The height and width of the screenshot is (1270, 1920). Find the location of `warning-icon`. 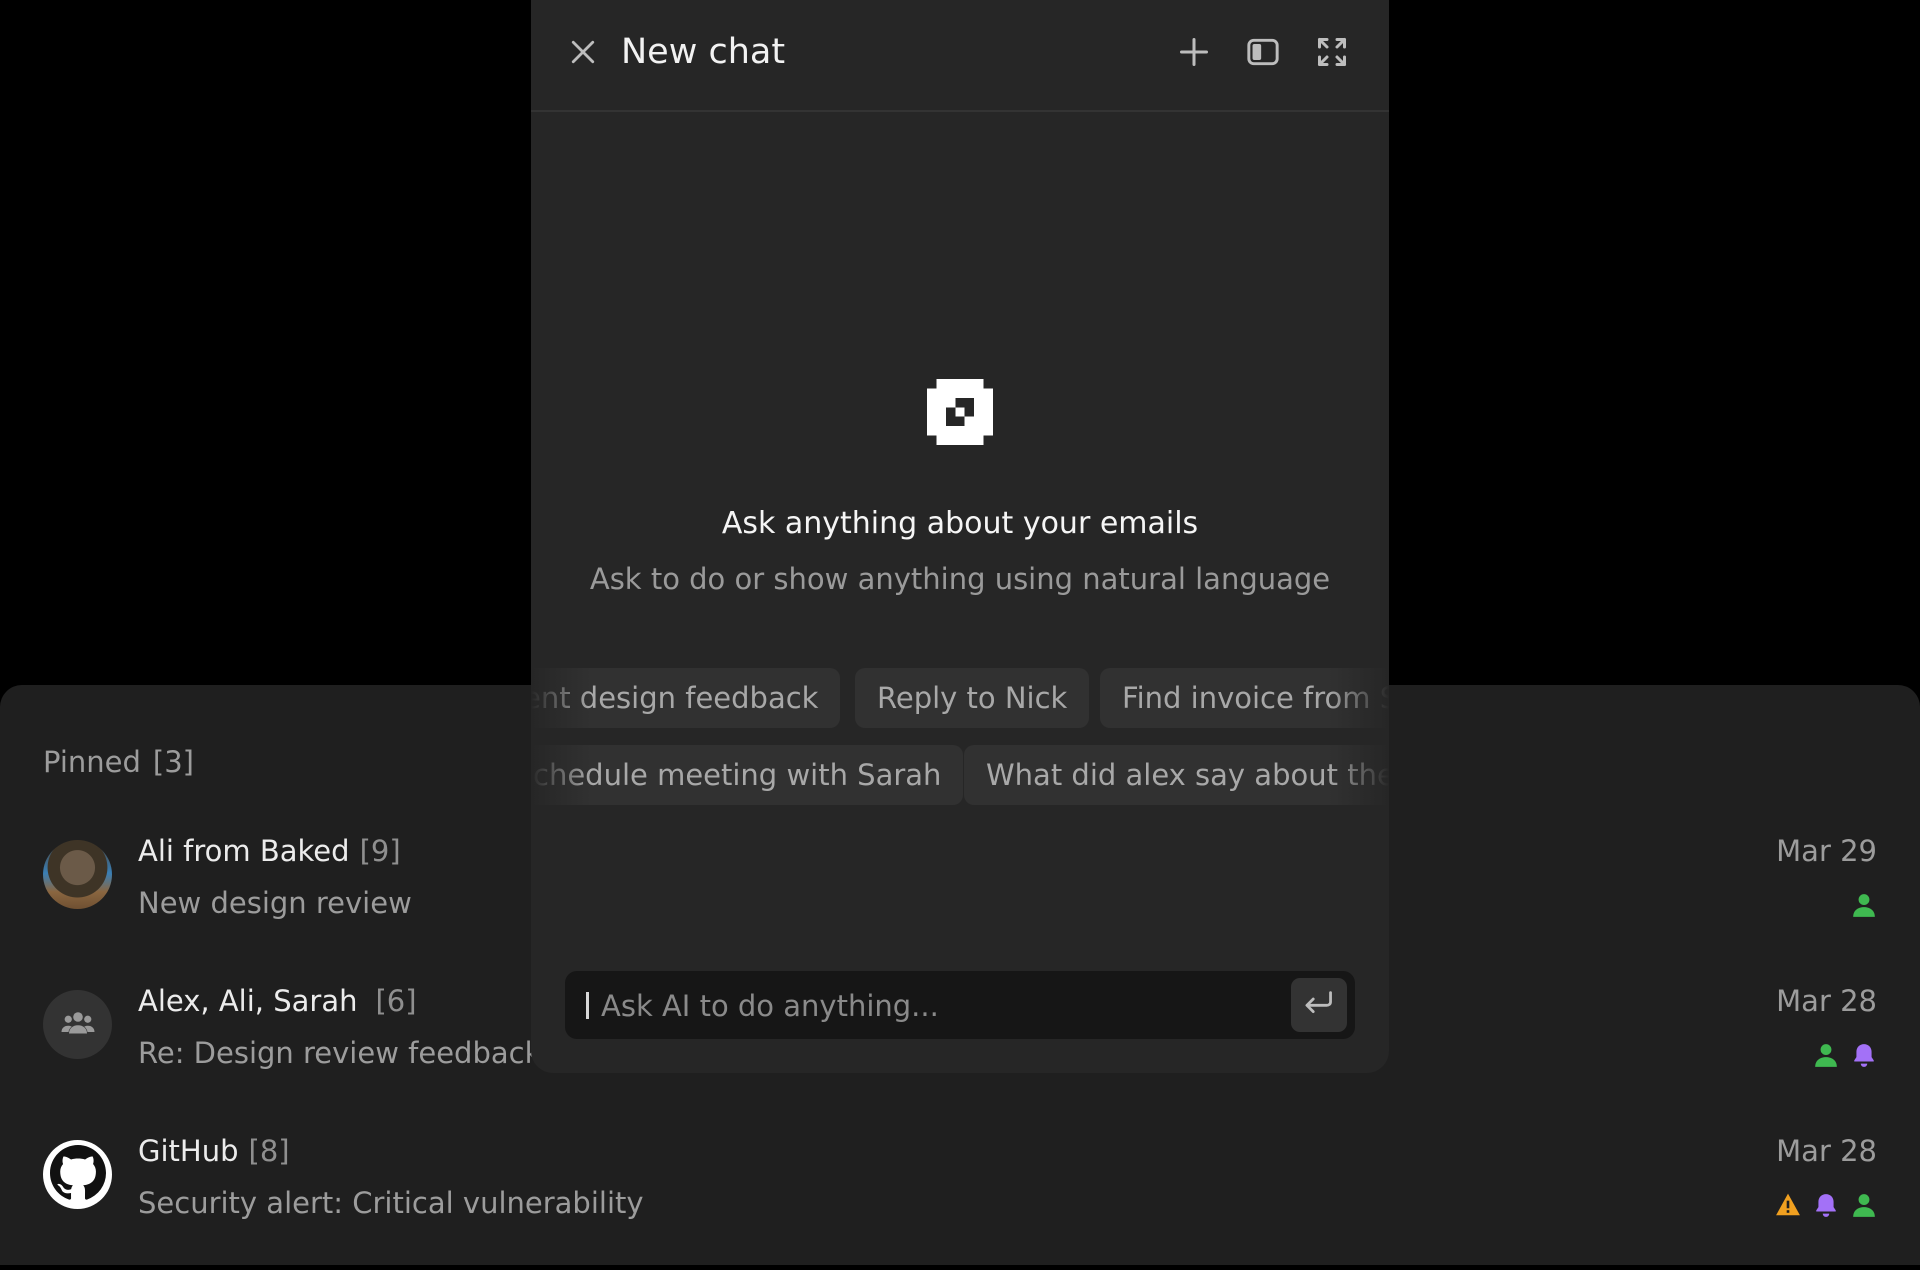

warning-icon is located at coordinates (1788, 1205).